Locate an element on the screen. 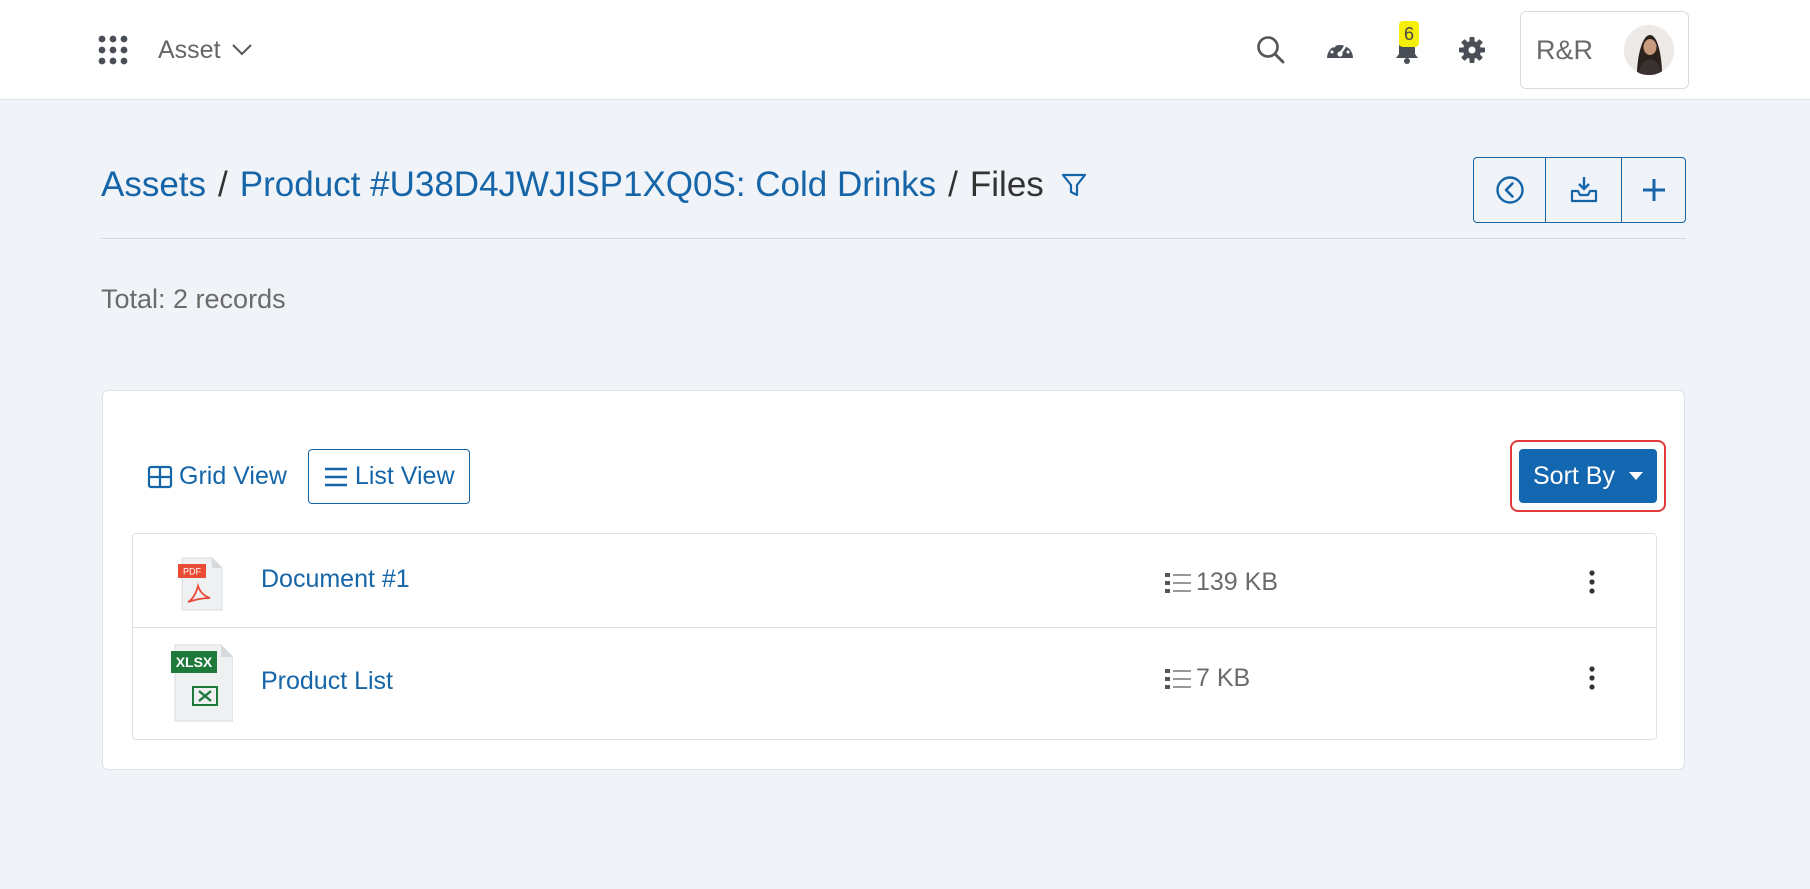  back-circle-icon is located at coordinates (1509, 190).